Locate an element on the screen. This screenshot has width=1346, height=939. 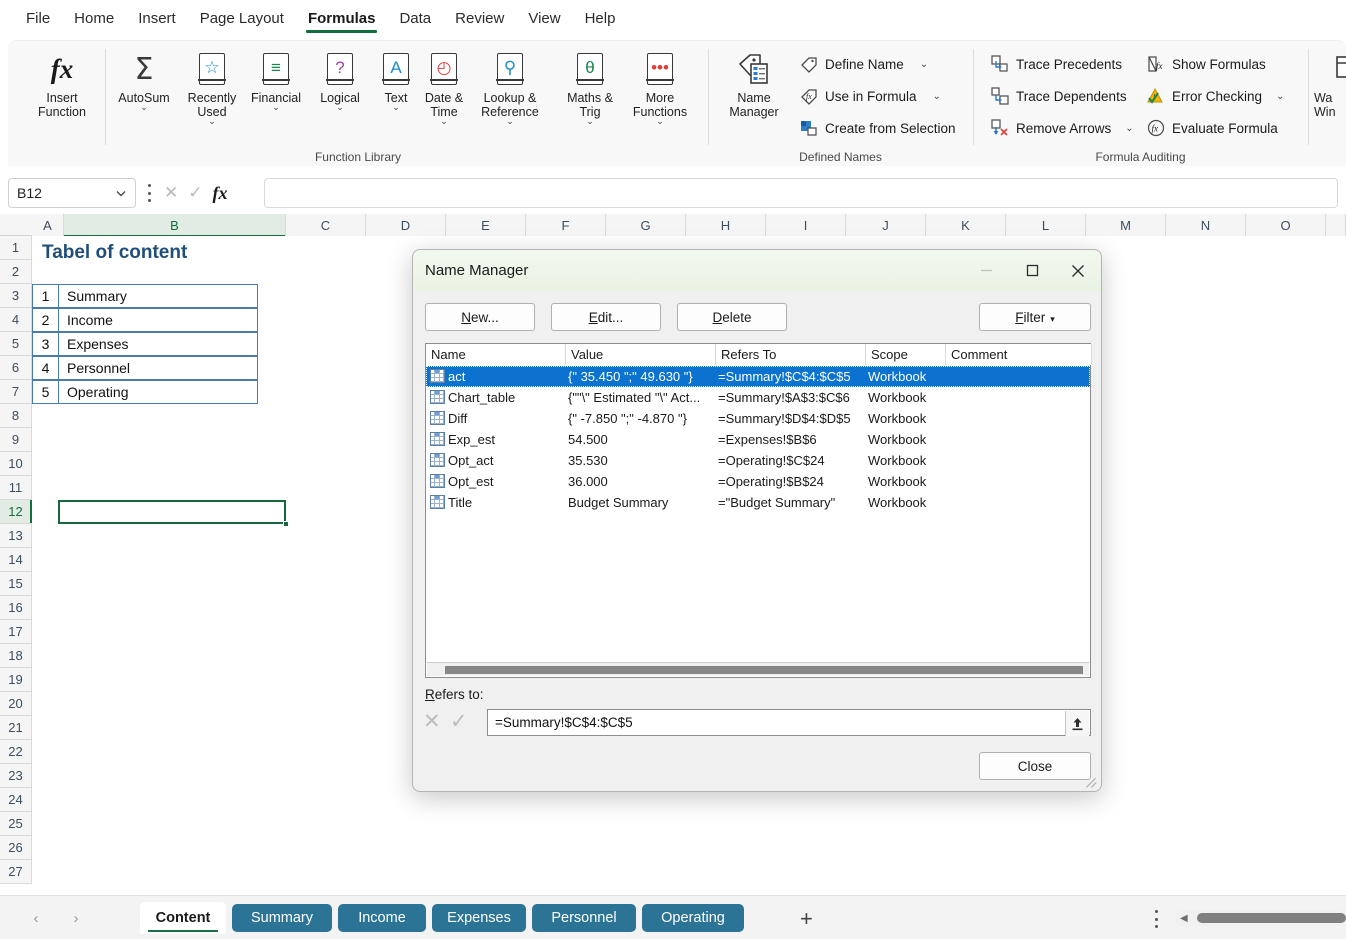
create-from-selection-button: Create from Selection is located at coordinates (877, 128).